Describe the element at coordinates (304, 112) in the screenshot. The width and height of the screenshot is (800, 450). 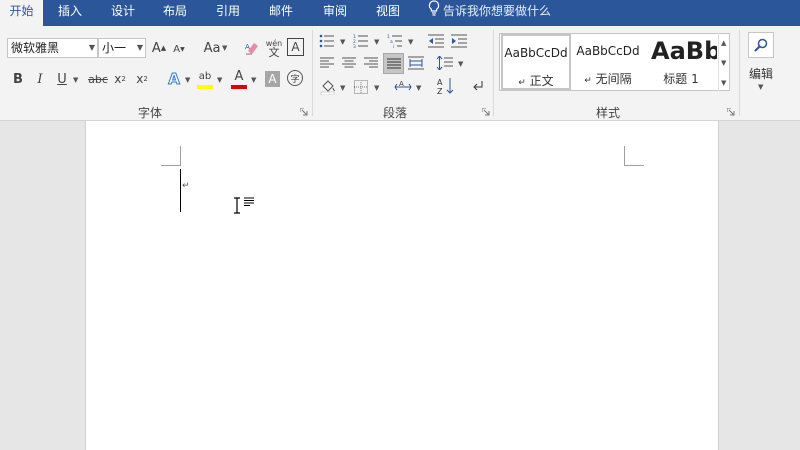
I see `font-dialog-launcher-icon` at that location.